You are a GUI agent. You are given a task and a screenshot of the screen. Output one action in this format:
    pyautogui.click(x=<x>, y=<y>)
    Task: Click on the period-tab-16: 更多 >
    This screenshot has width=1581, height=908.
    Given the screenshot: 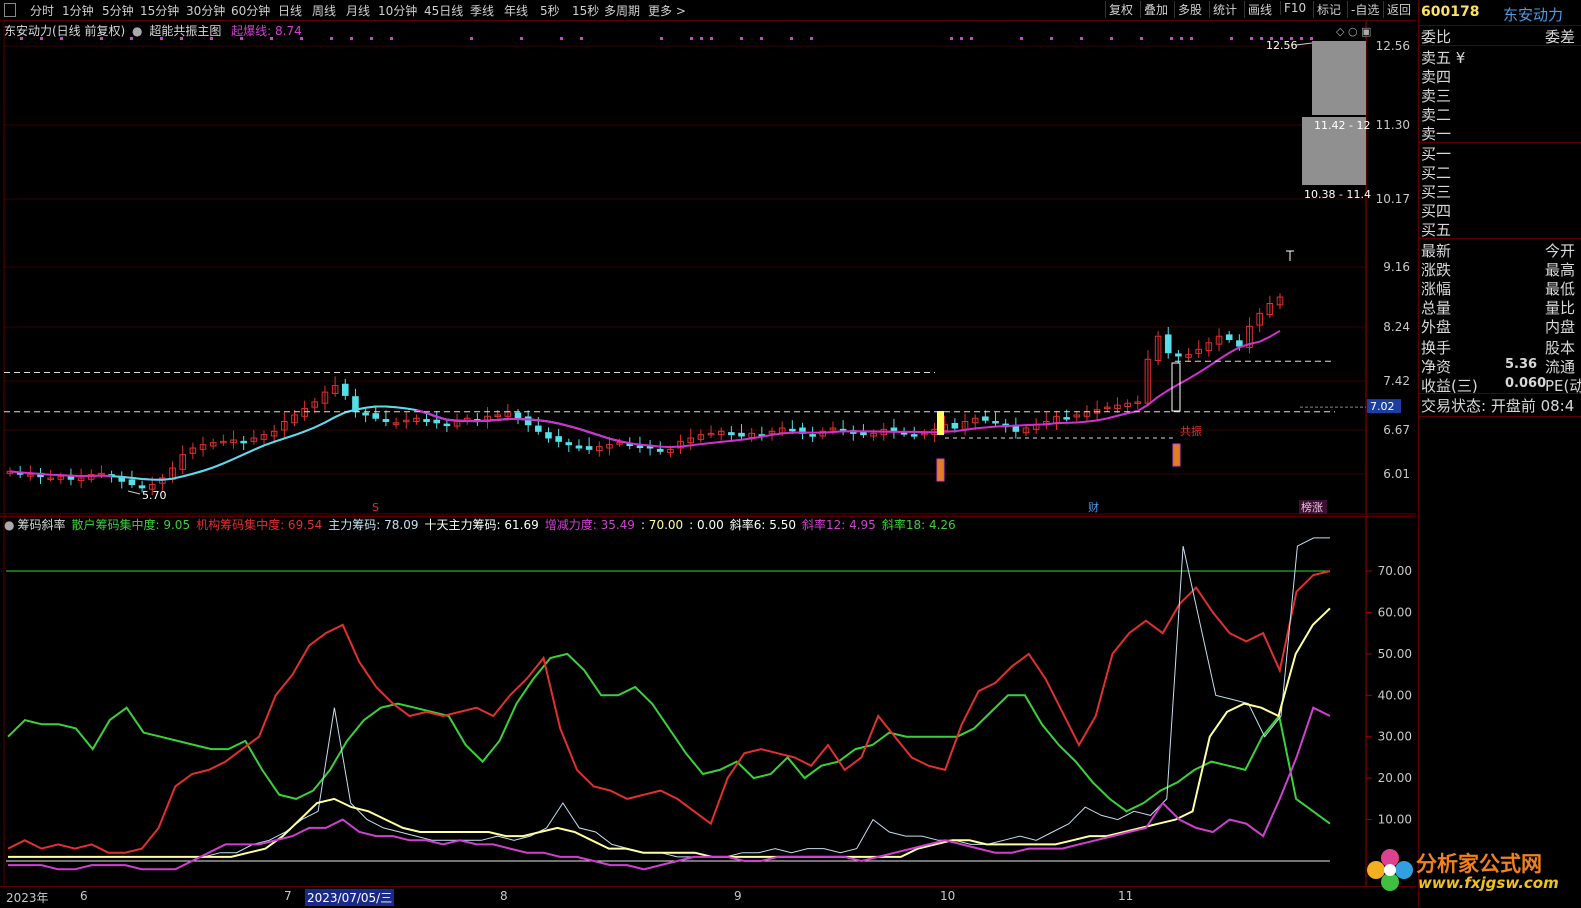 What is the action you would take?
    pyautogui.click(x=667, y=10)
    